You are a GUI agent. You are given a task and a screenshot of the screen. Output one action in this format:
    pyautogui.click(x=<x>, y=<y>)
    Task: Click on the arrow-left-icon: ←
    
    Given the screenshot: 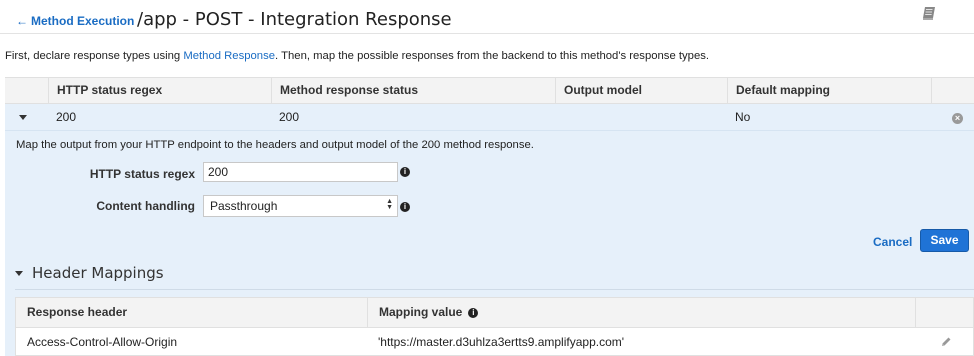 What is the action you would take?
    pyautogui.click(x=22, y=21)
    